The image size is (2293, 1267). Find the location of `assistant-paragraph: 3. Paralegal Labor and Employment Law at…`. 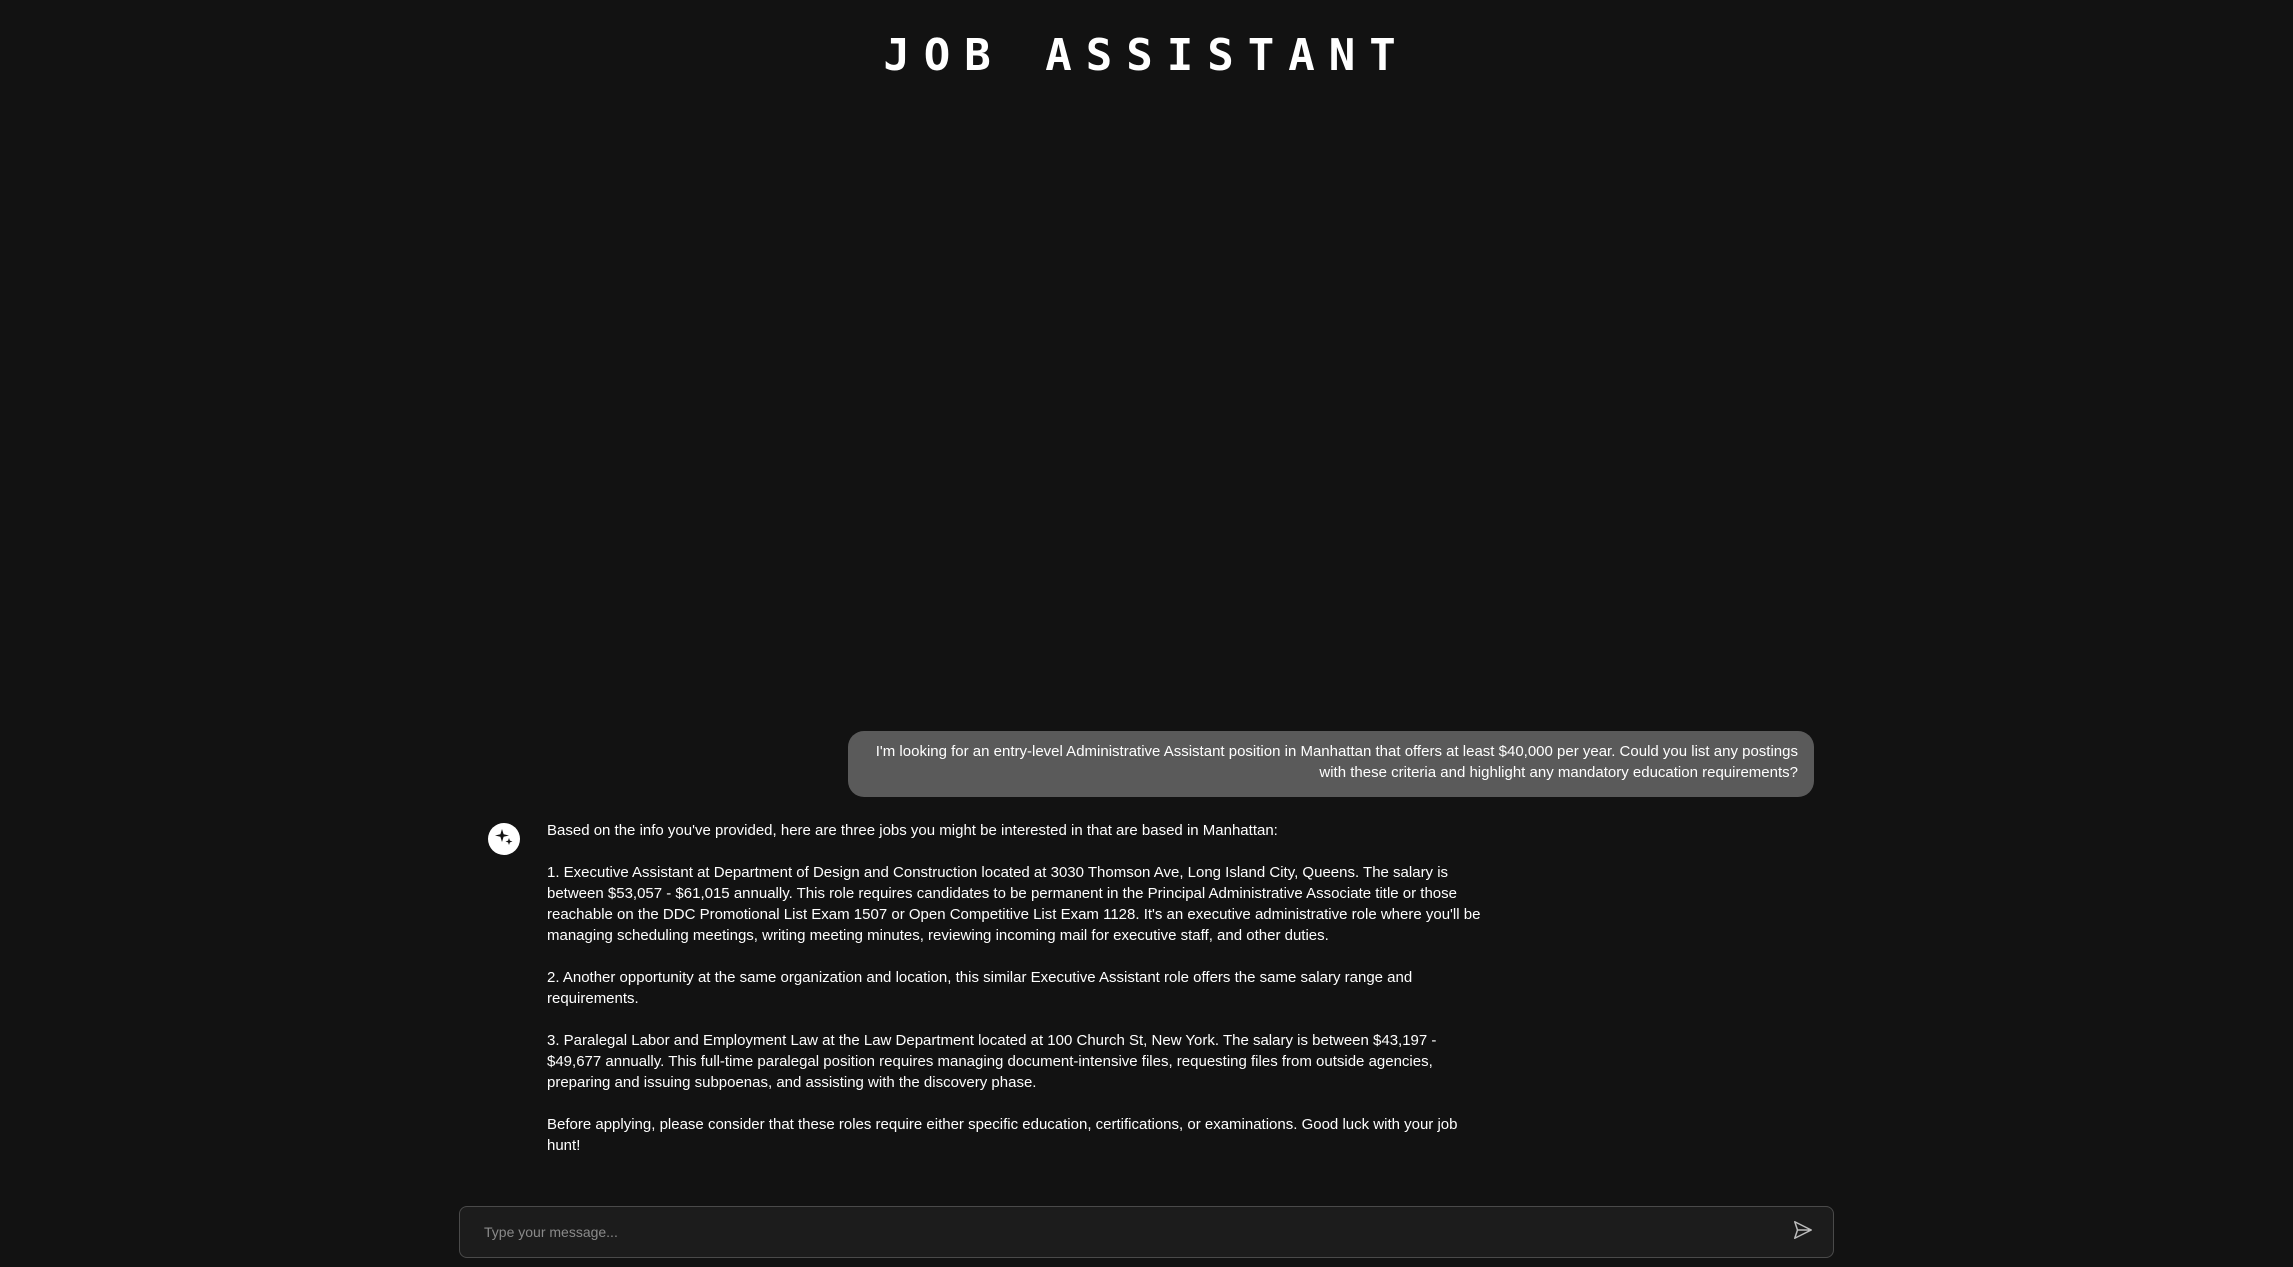

assistant-paragraph: 3. Paralegal Labor and Employment Law at… is located at coordinates (992, 1061).